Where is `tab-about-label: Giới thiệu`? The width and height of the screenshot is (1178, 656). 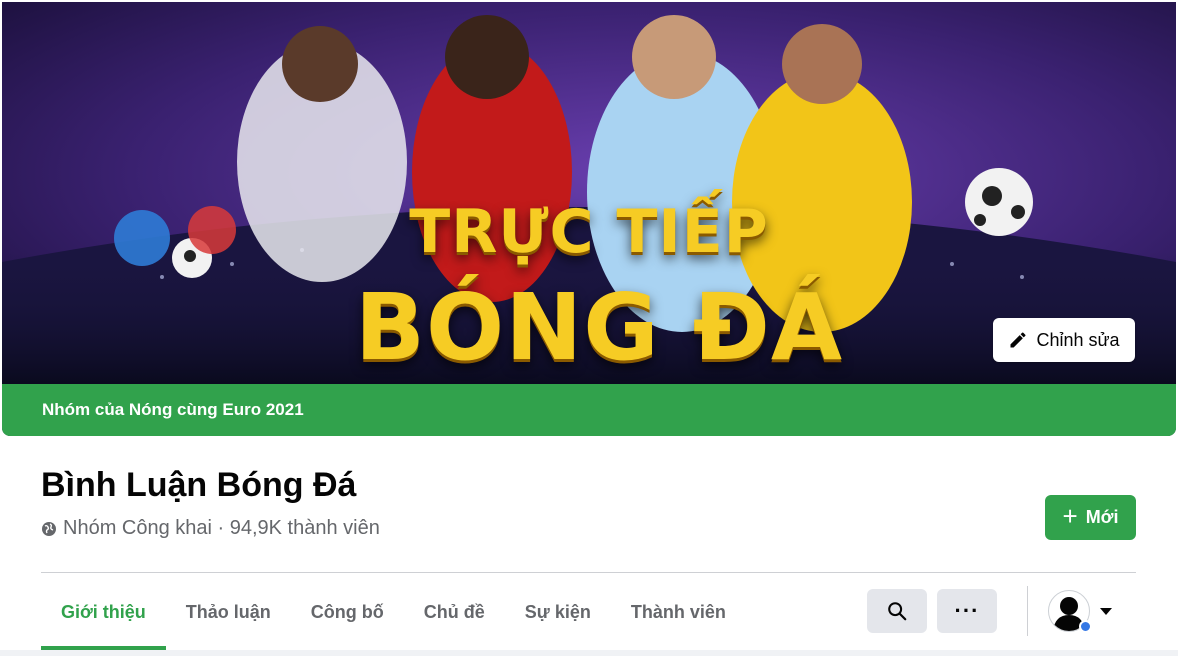
tab-about-label: Giới thiệu is located at coordinates (103, 611).